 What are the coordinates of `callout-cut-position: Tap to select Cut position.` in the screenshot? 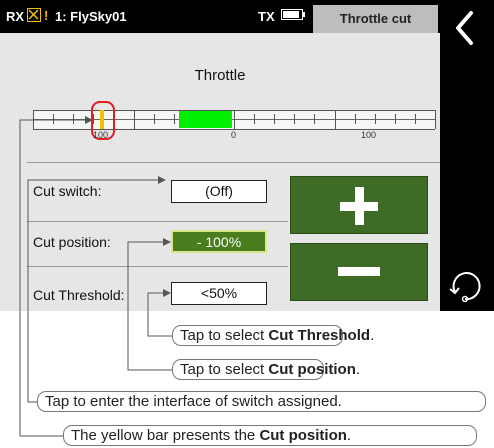 It's located at (266, 369).